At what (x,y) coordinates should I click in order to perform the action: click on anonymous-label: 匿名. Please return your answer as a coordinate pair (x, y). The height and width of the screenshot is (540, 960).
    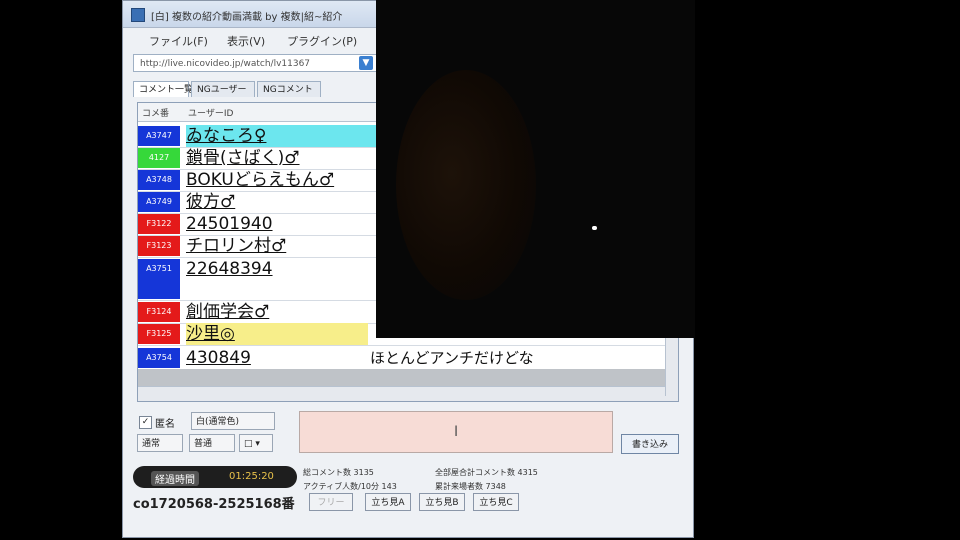
    Looking at the image, I should click on (165, 424).